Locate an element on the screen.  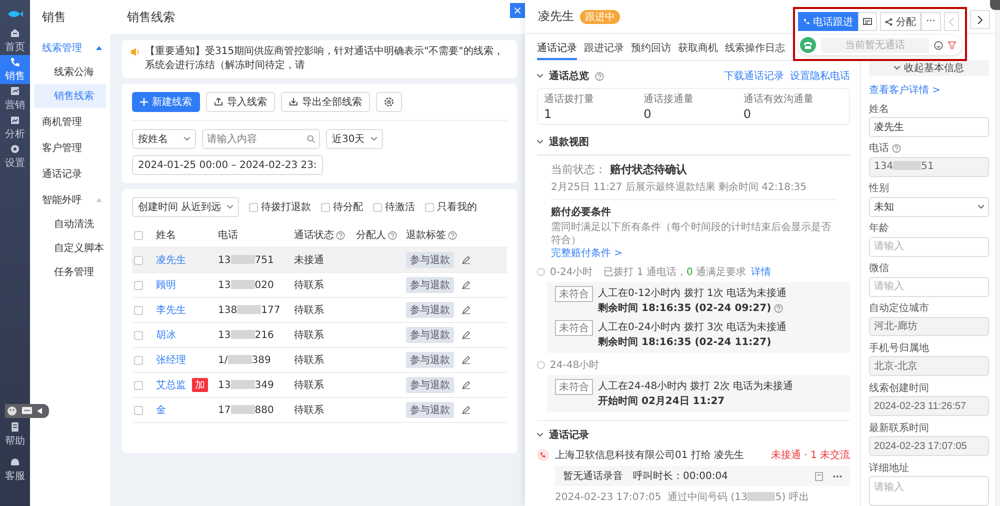
nav-item: 首页 is located at coordinates (15, 40).